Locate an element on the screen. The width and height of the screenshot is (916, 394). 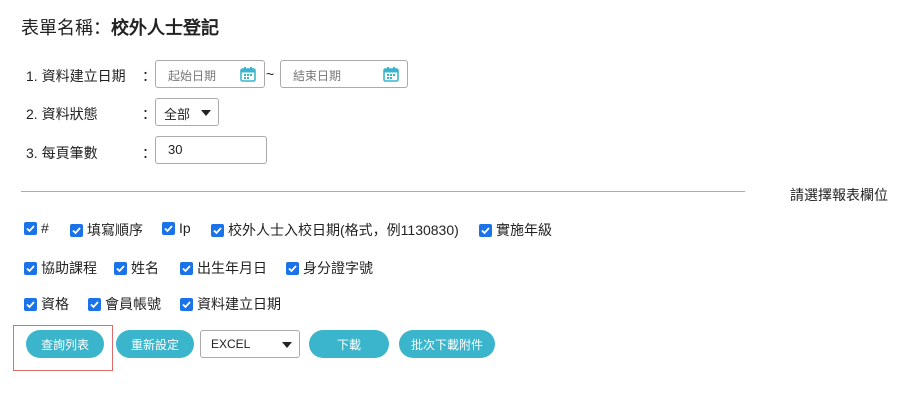
per-page-label: 3. 每頁筆數 is located at coordinates (62, 153).